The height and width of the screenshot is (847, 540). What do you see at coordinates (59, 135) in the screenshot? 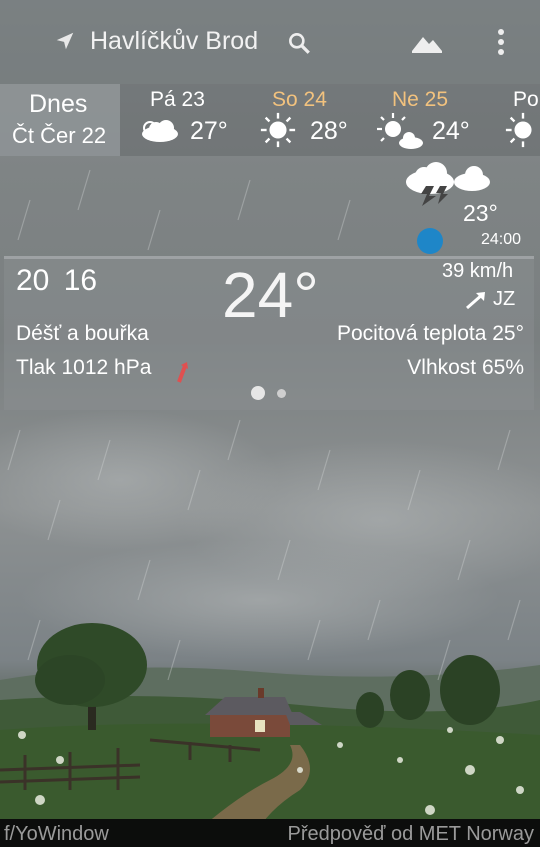
I see `day-tab-date: Čt Čer 22` at bounding box center [59, 135].